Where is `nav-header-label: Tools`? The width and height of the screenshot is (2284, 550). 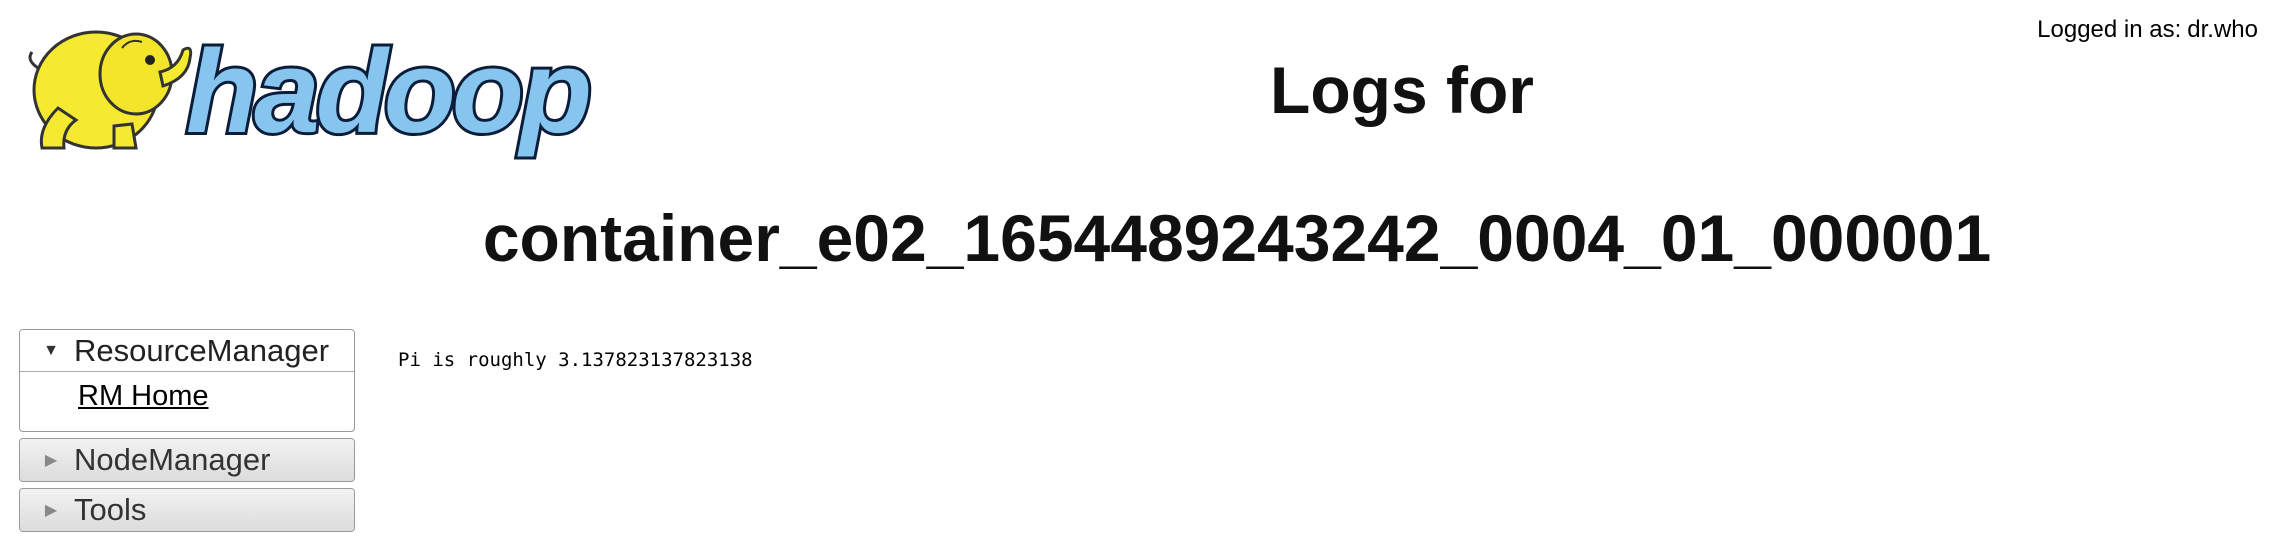 nav-header-label: Tools is located at coordinates (110, 509).